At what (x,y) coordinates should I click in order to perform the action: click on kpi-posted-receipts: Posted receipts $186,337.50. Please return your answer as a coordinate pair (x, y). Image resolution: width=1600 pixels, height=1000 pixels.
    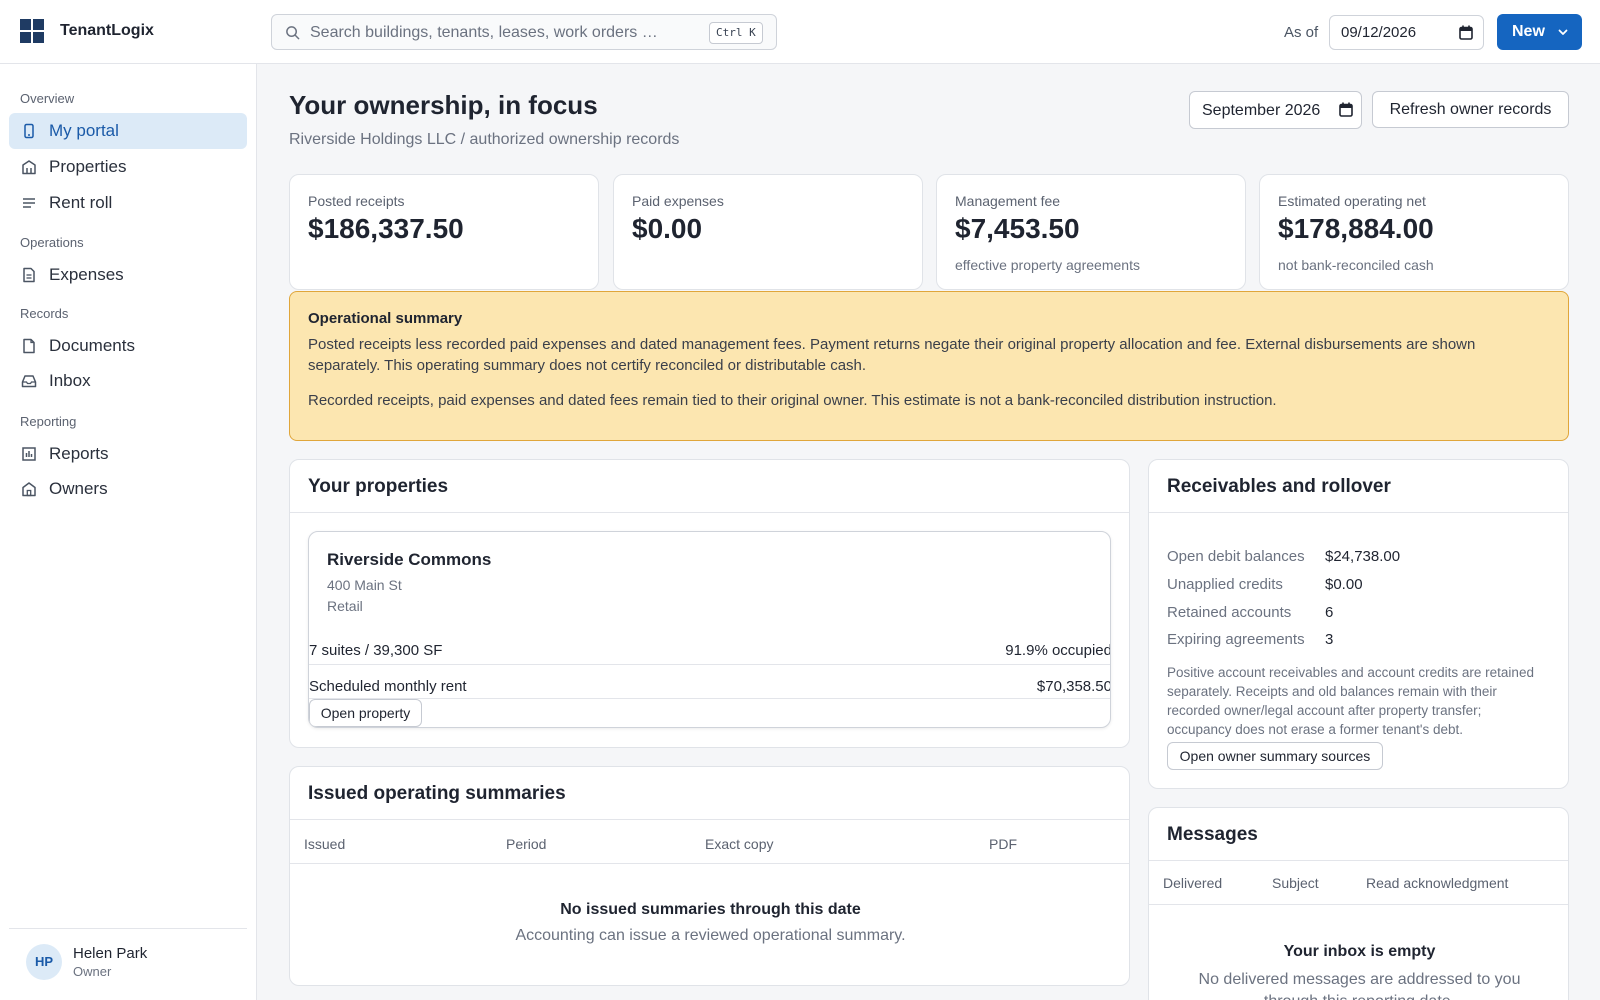
    Looking at the image, I should click on (444, 232).